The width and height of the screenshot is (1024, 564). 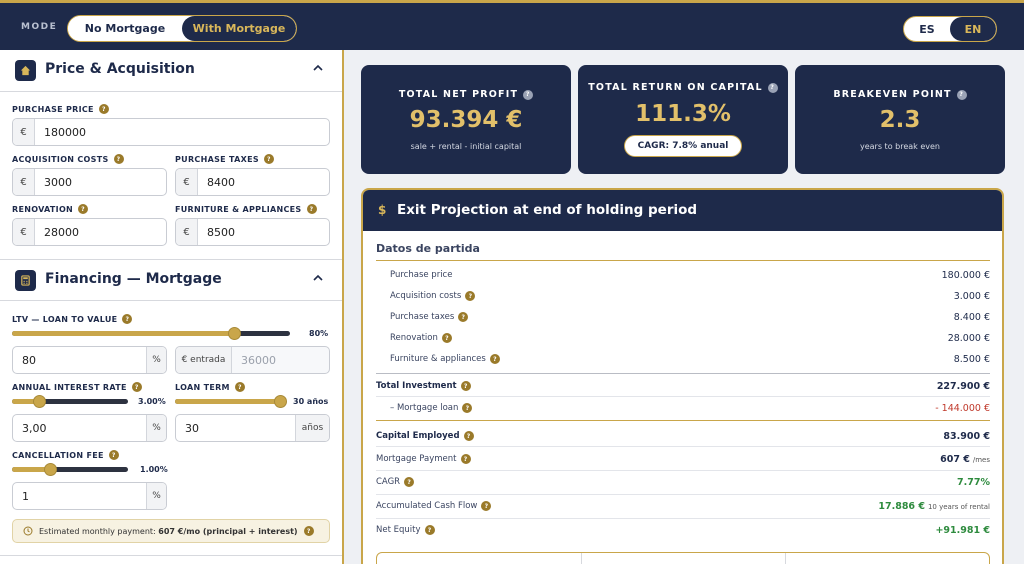 I want to click on clock-icon, so click(x=28, y=531).